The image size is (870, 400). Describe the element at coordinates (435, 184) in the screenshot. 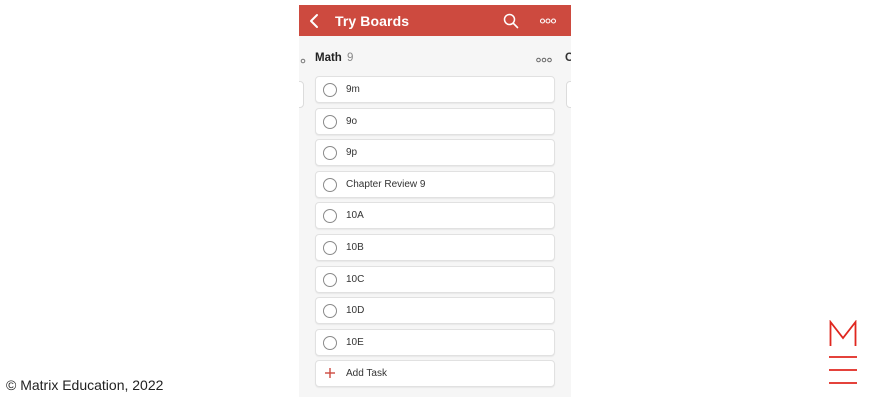

I see `task-item: Chapter Review 9` at that location.